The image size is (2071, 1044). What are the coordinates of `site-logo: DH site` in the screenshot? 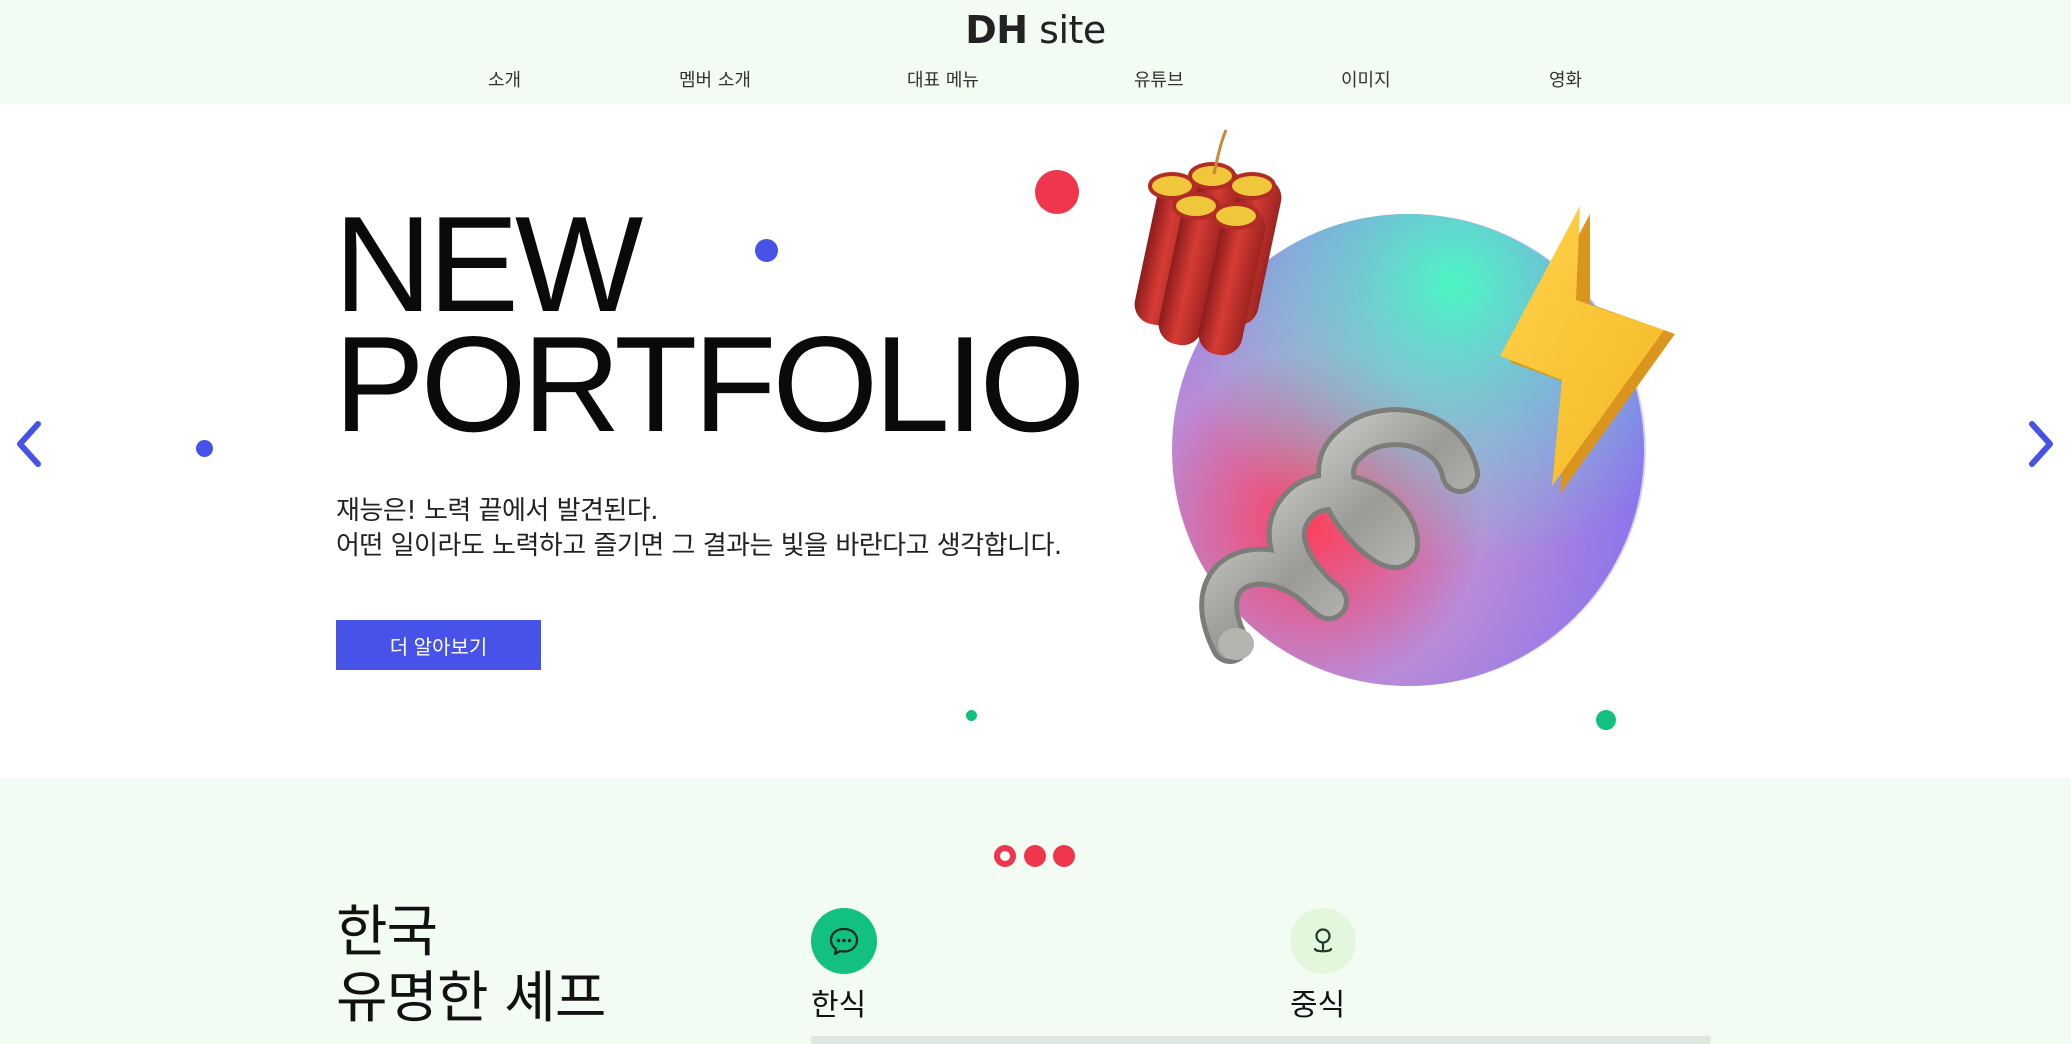 It's located at (1035, 30).